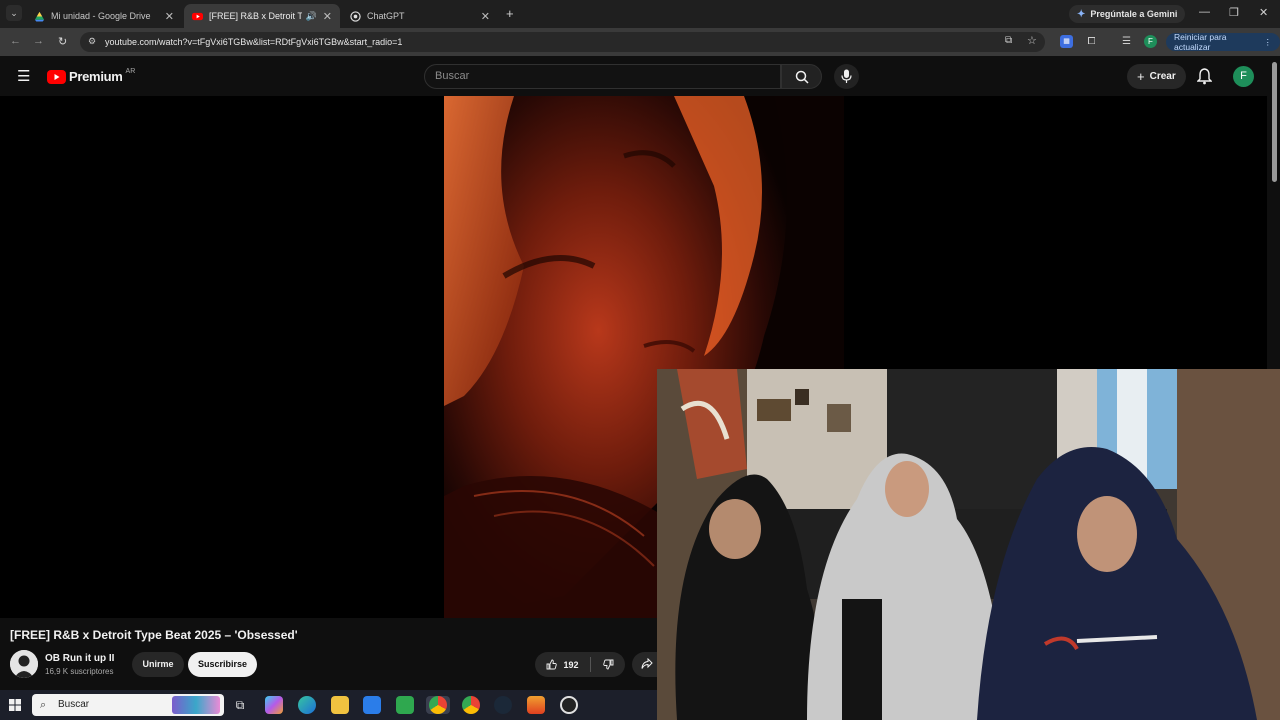 Image resolution: width=1280 pixels, height=720 pixels. I want to click on windows-start-icon, so click(15, 705).